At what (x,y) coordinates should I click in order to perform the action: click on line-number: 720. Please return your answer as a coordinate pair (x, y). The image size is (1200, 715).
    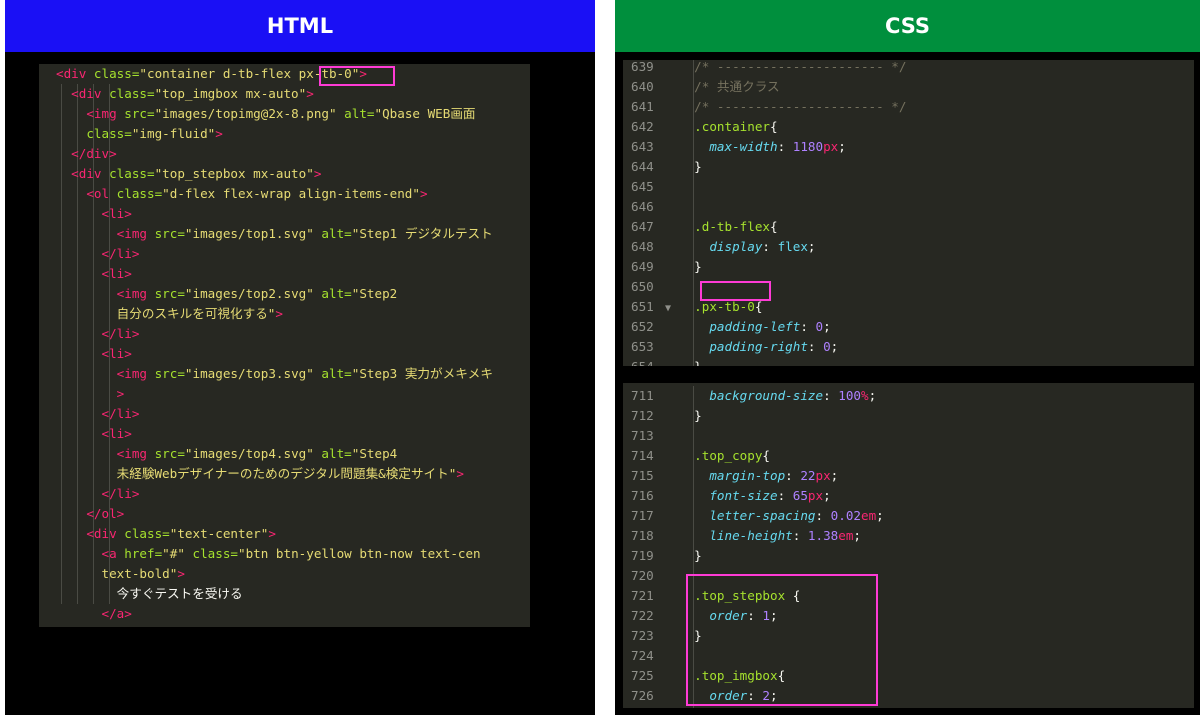
    Looking at the image, I should click on (642, 575).